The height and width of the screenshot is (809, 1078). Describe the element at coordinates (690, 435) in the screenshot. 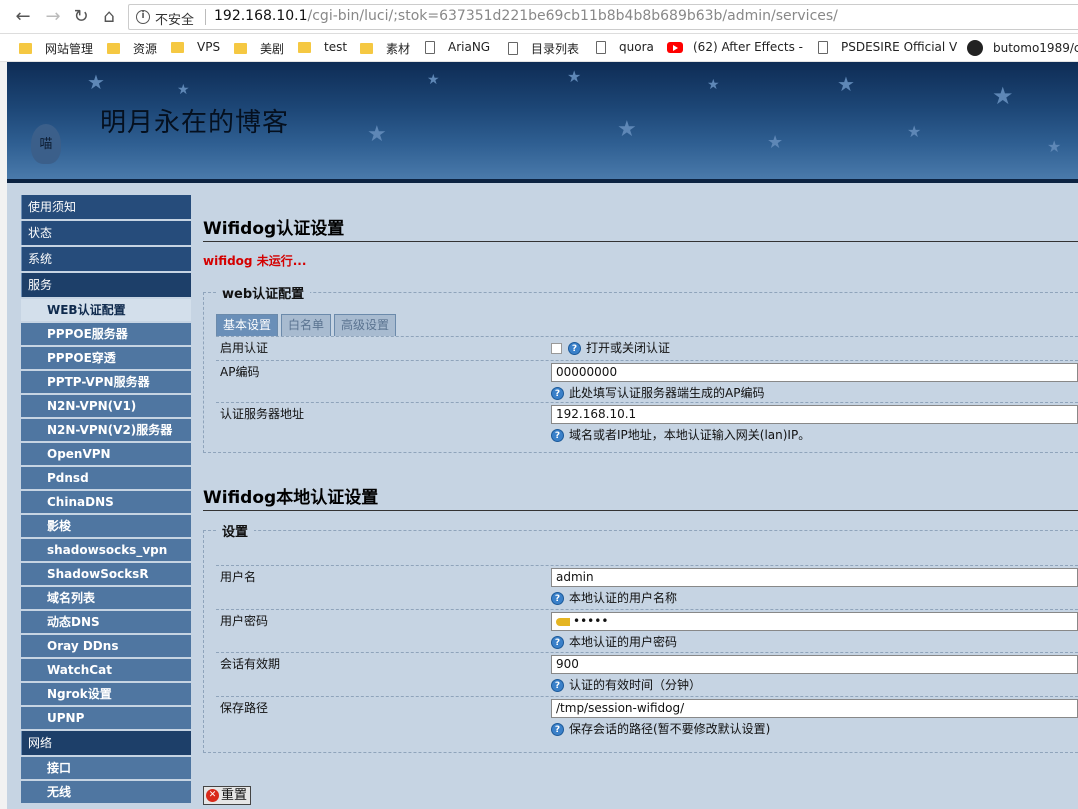

I see `auth-server-hint: 域名或者IP地址，本地认证输入网关(lan)IP。` at that location.